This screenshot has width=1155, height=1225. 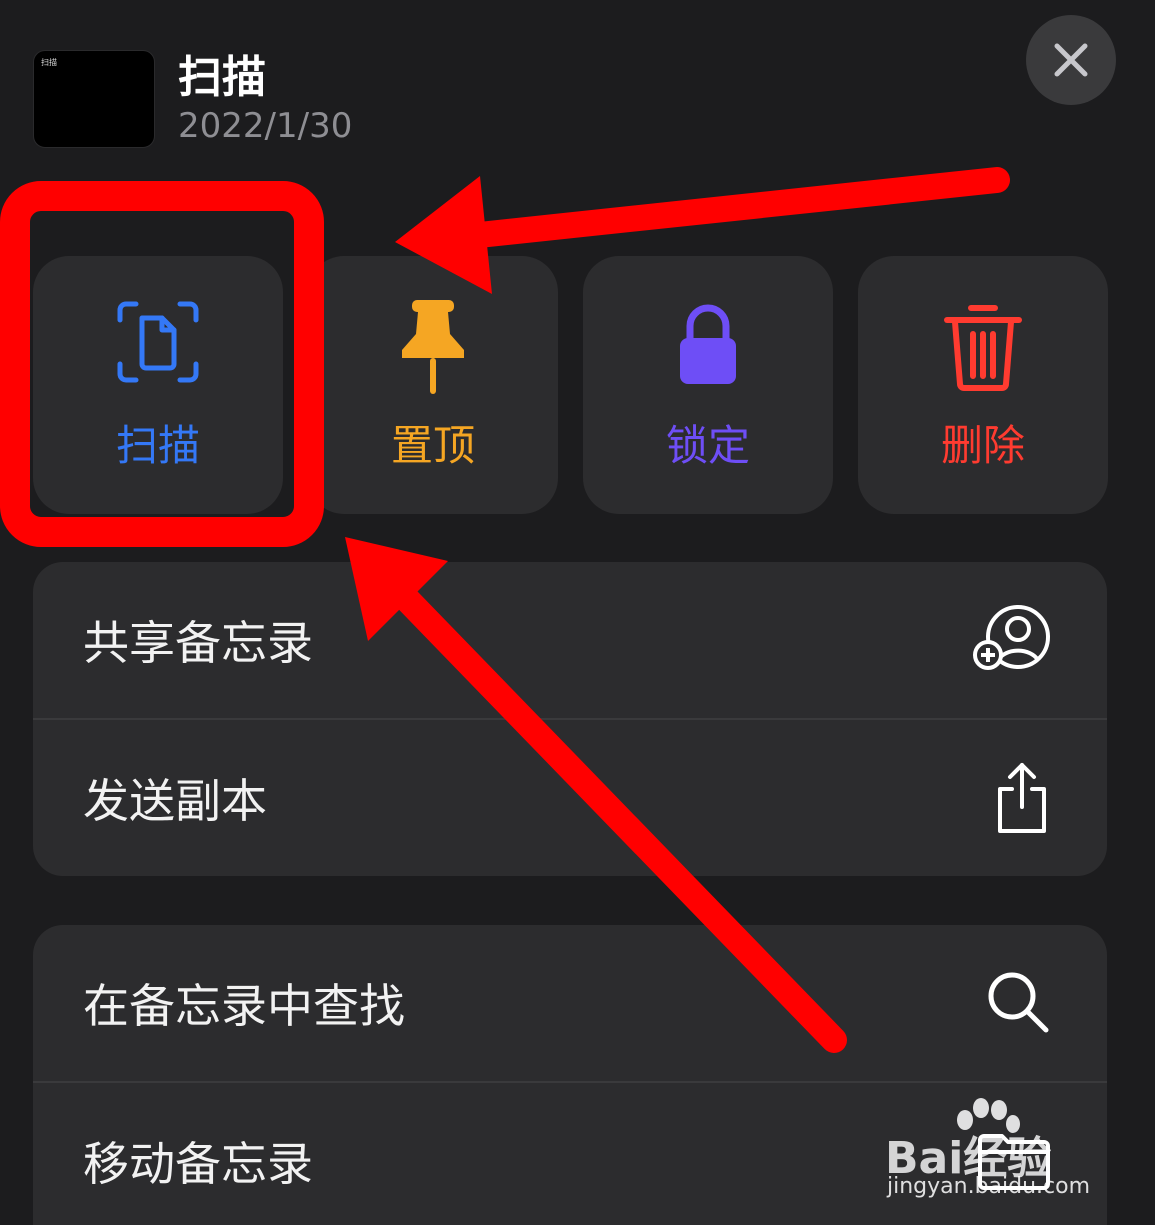 What do you see at coordinates (707, 445) in the screenshot?
I see `lock-label: 锁定` at bounding box center [707, 445].